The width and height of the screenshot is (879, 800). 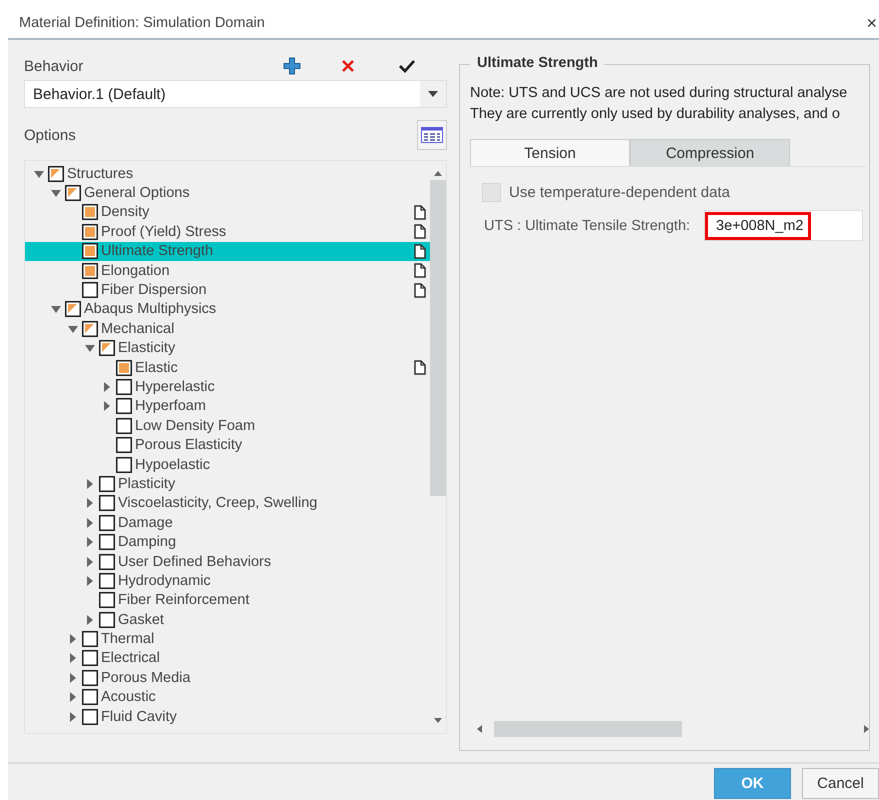 What do you see at coordinates (235, 94) in the screenshot?
I see `behavior-dropdown: Behavior.1 (Default)` at bounding box center [235, 94].